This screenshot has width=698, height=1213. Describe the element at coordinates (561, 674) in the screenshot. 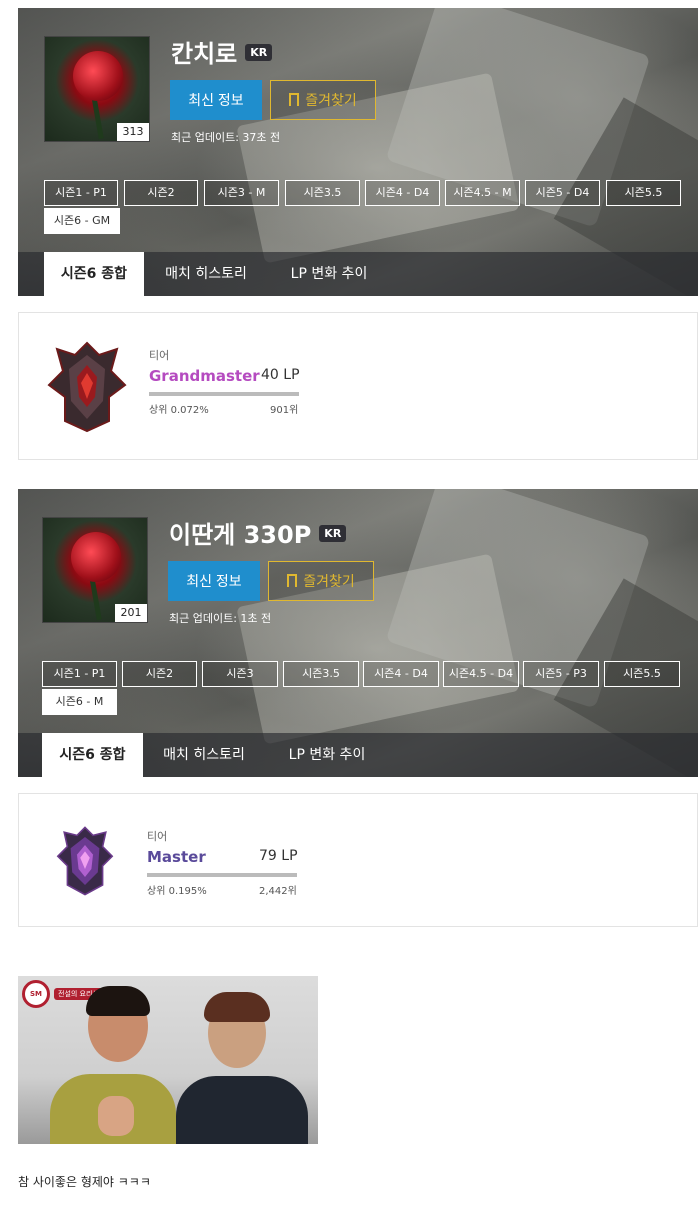

I see `season-button: 시즌5 - P3` at that location.